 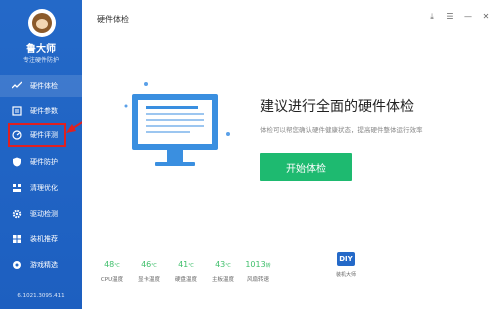 I want to click on stat-board-temp: 43℃ 主板温度, so click(x=222, y=271).